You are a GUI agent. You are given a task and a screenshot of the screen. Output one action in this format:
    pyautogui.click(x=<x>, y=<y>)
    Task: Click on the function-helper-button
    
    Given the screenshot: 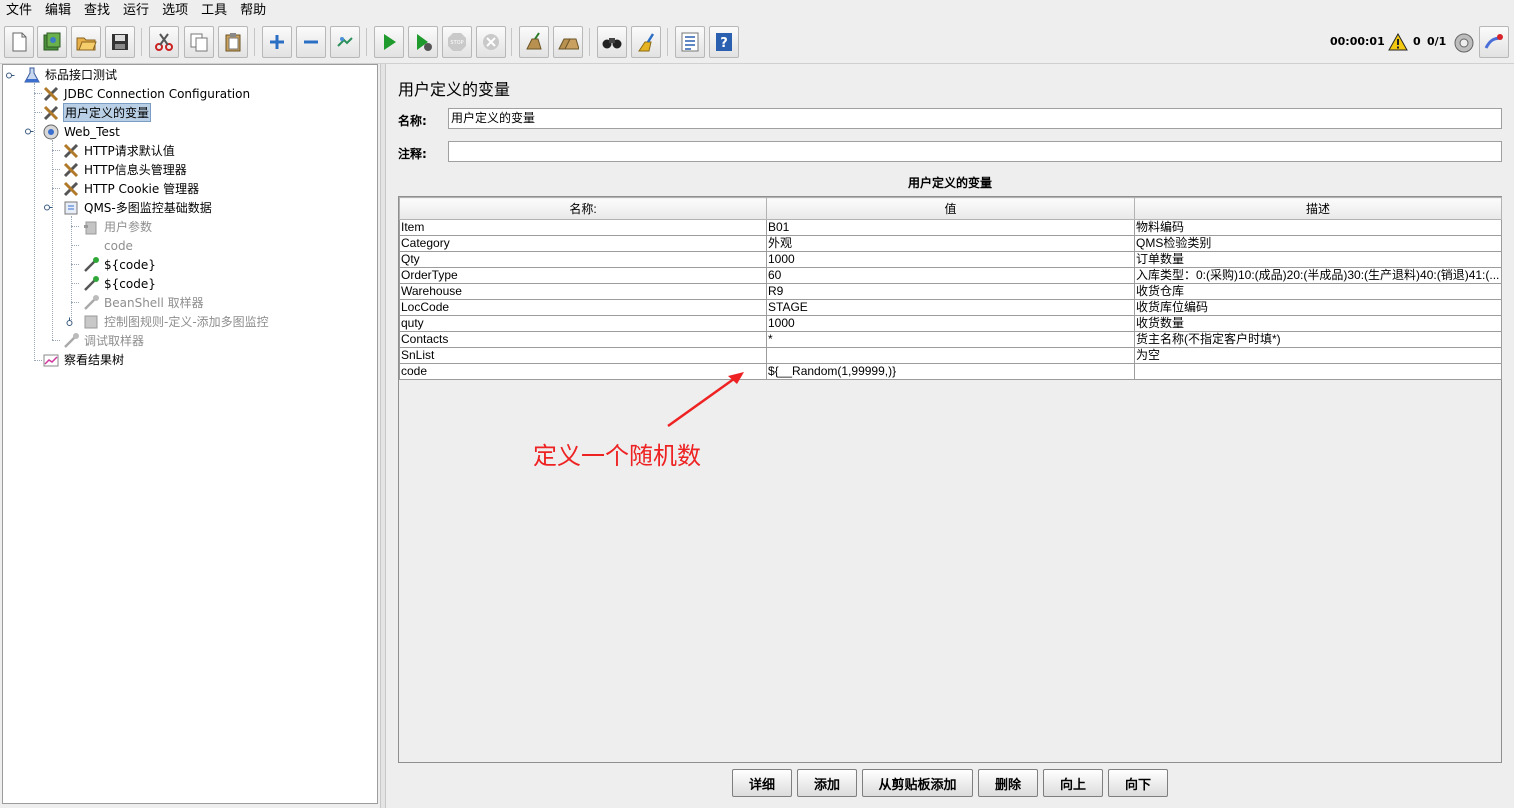 What is the action you would take?
    pyautogui.click(x=690, y=42)
    